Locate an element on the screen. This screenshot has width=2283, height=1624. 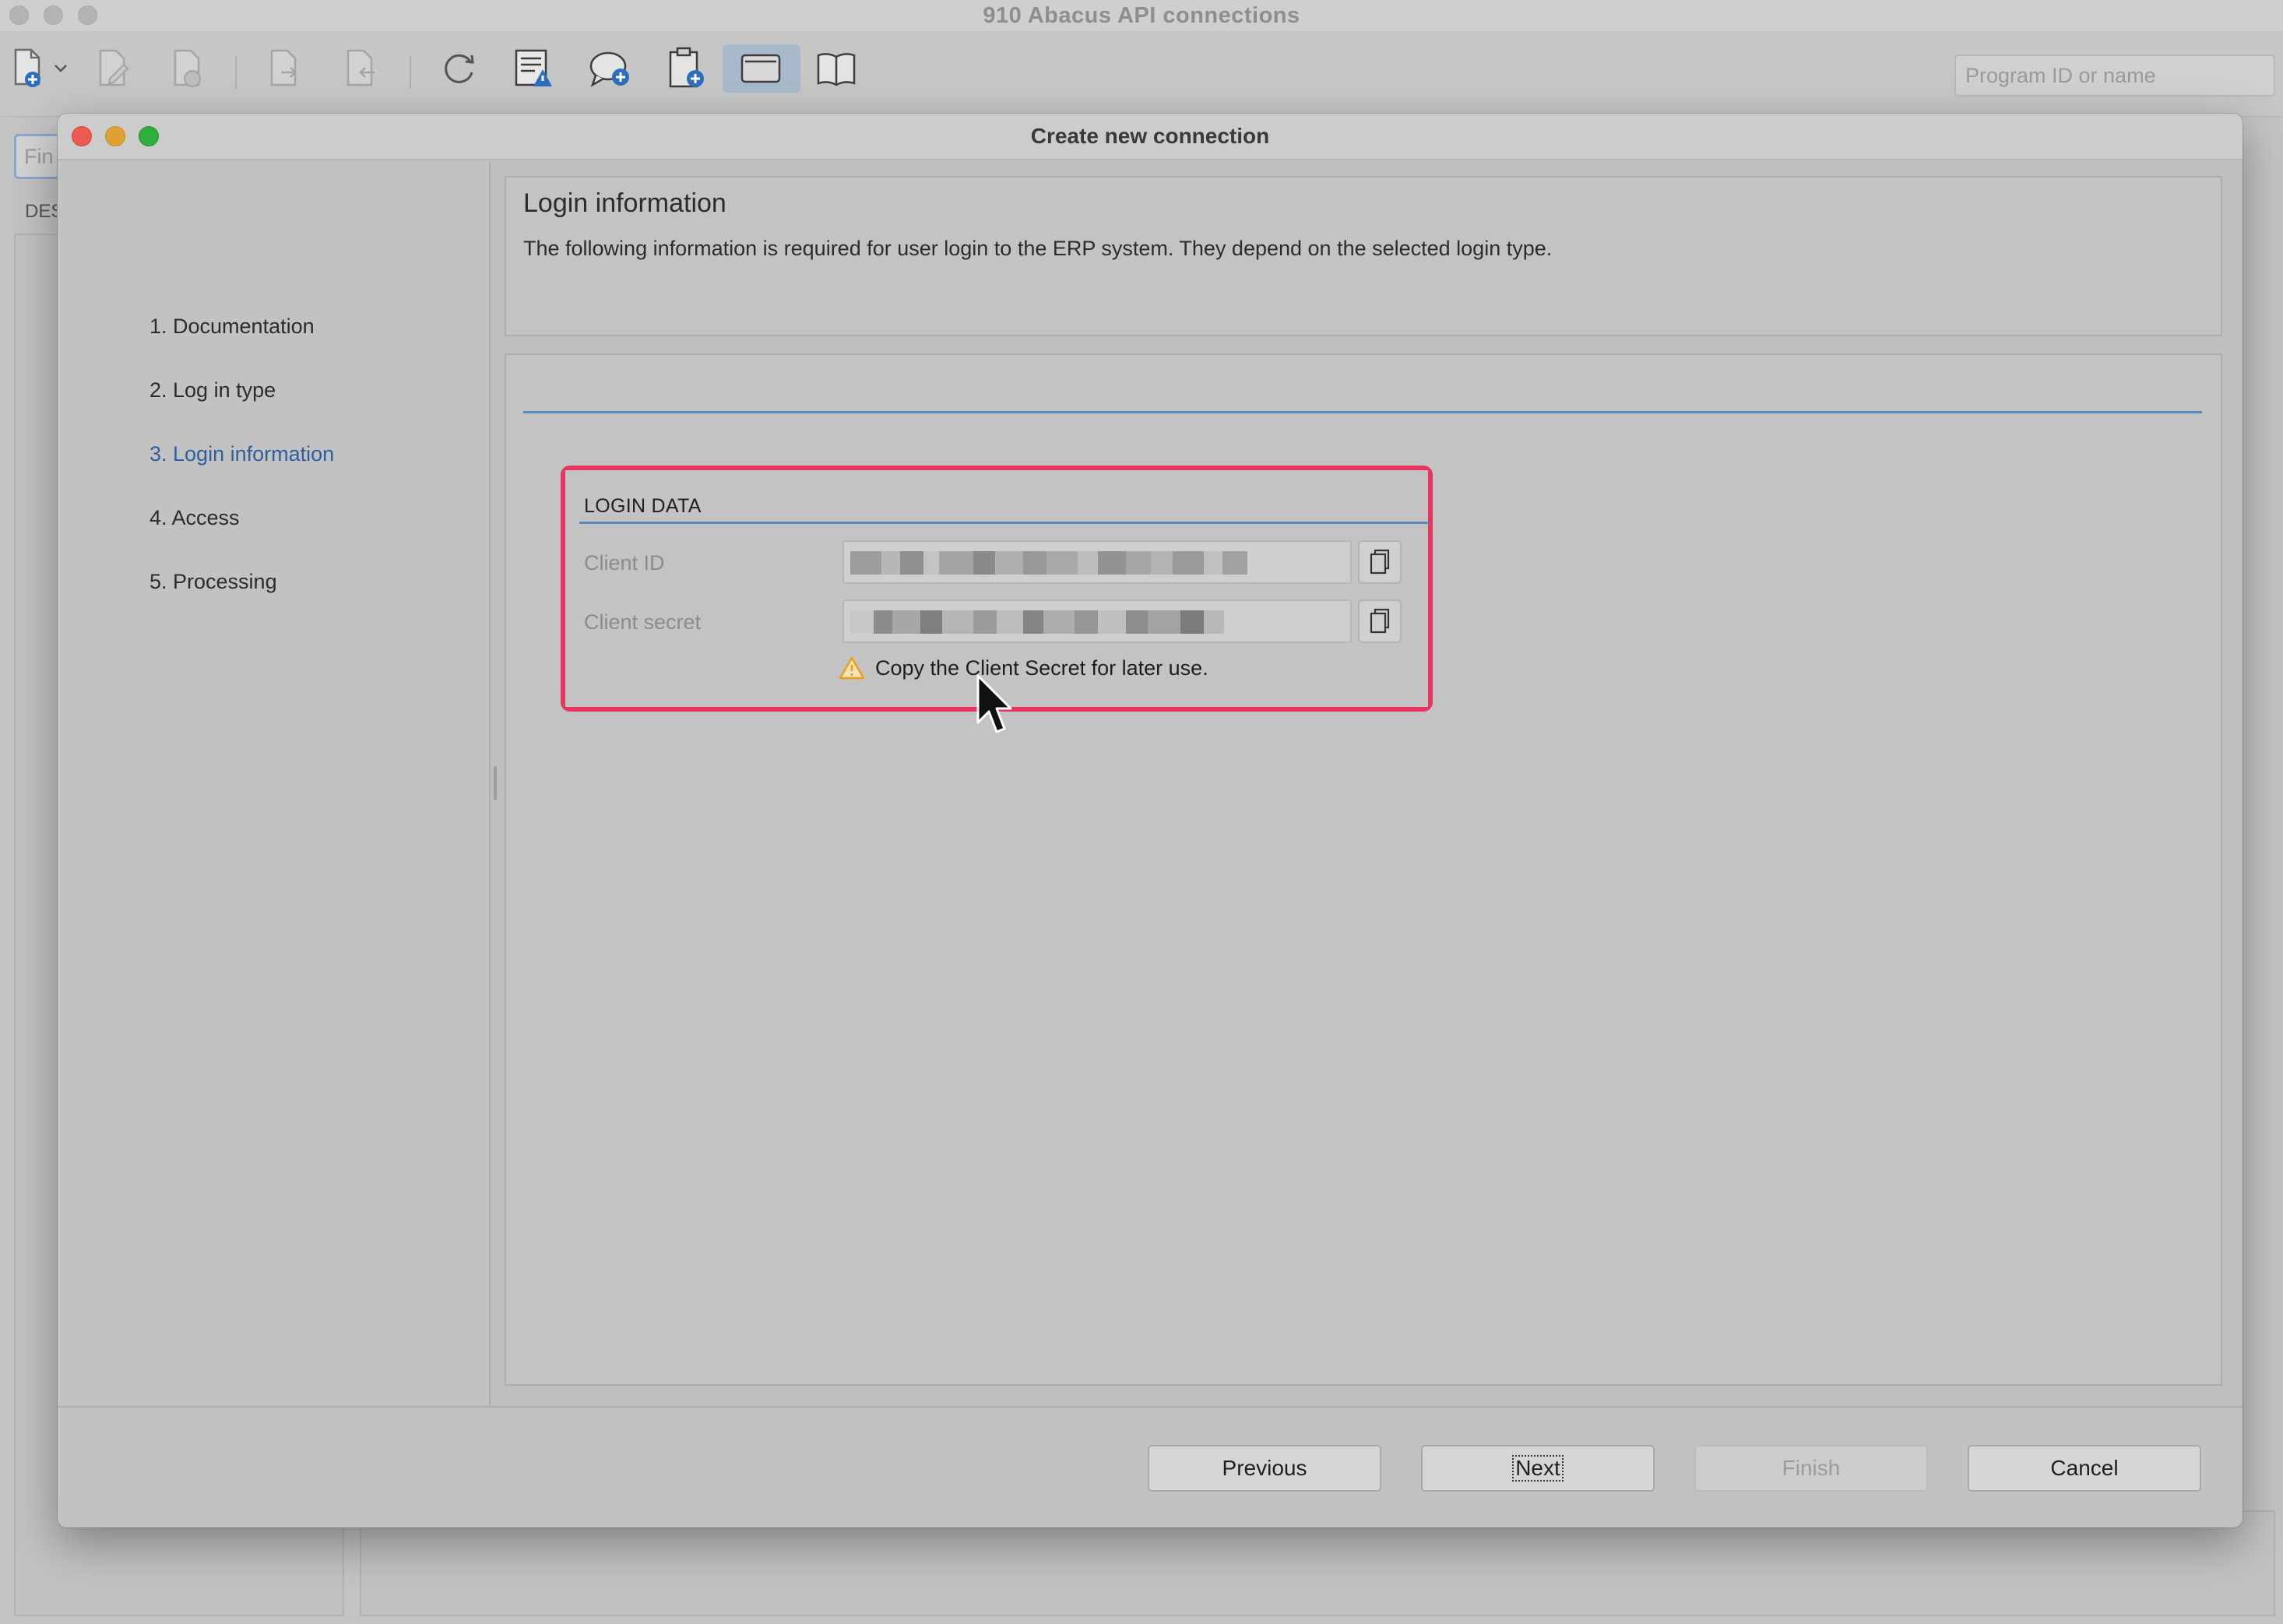
dropdown-chevron-icon is located at coordinates (61, 69).